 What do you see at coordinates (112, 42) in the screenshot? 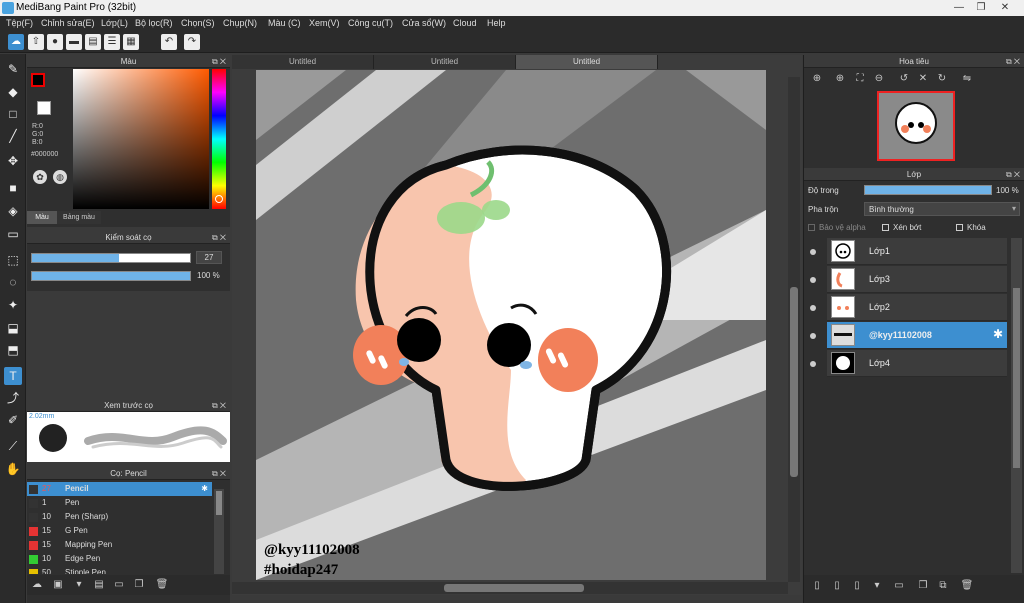
I see `list-icon: ☰` at bounding box center [112, 42].